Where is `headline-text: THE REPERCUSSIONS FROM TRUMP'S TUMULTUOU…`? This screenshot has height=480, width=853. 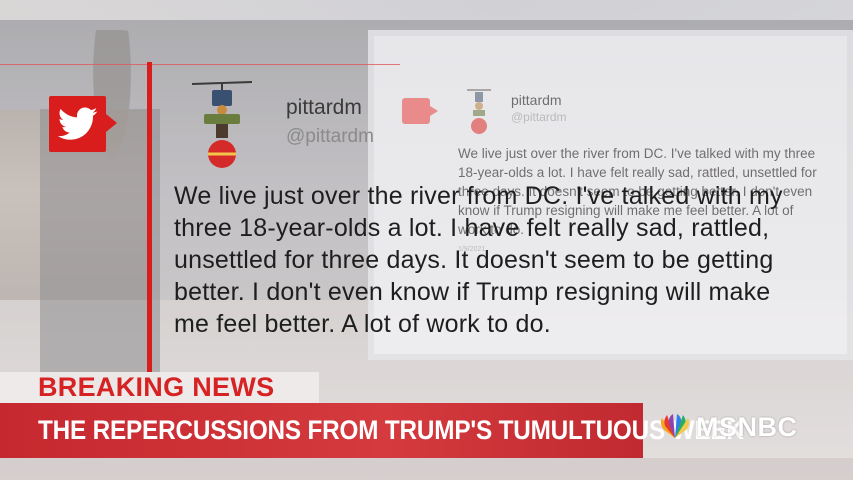 headline-text: THE REPERCUSSIONS FROM TRUMP'S TUMULTUOU… is located at coordinates (391, 430).